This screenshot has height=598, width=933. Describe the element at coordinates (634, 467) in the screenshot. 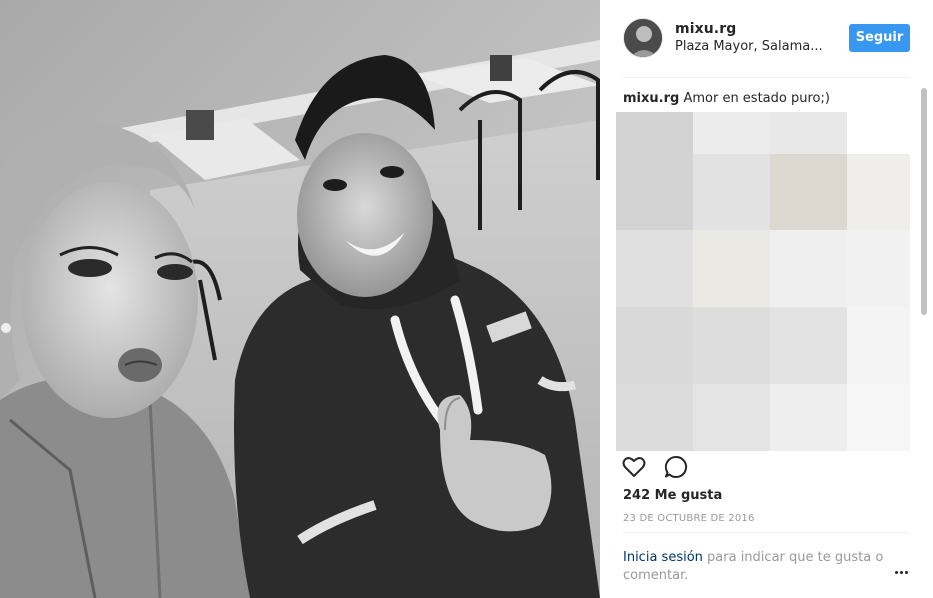

I see `heart-icon` at that location.